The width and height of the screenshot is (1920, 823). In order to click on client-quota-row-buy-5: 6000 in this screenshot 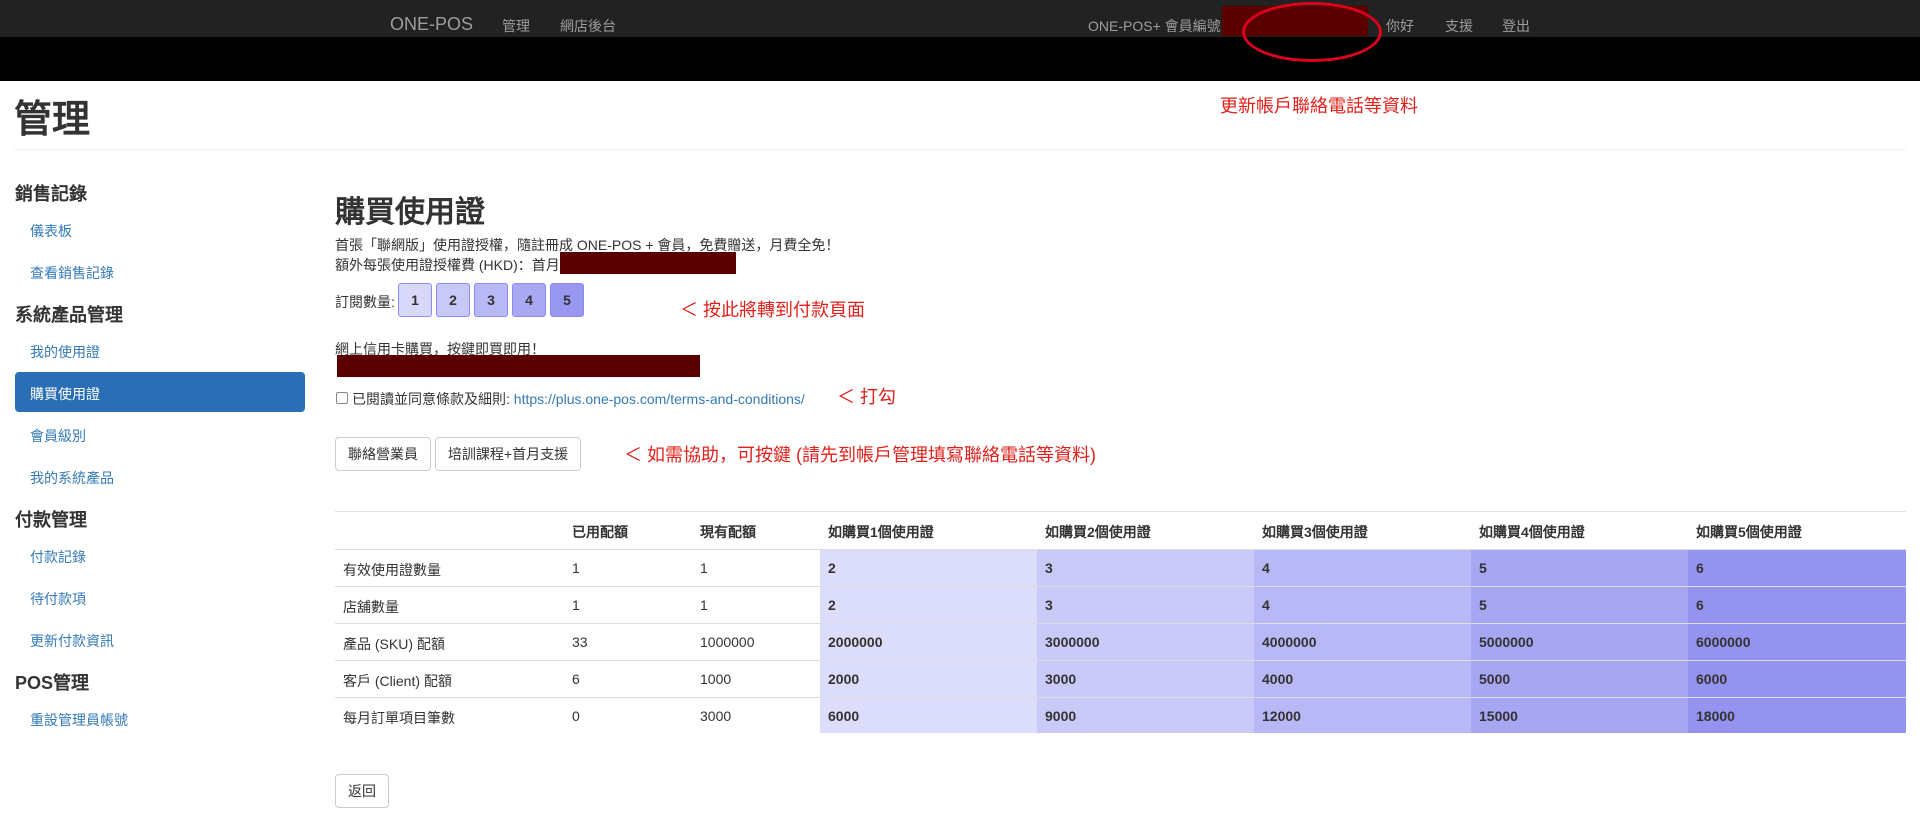, I will do `click(1712, 679)`.